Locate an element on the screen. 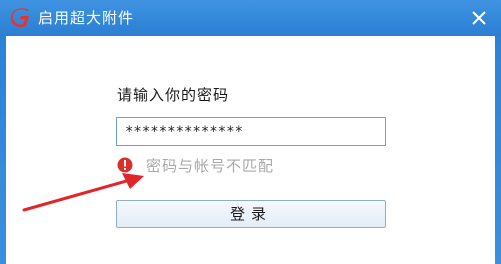 The width and height of the screenshot is (501, 264). close-icon is located at coordinates (479, 18).